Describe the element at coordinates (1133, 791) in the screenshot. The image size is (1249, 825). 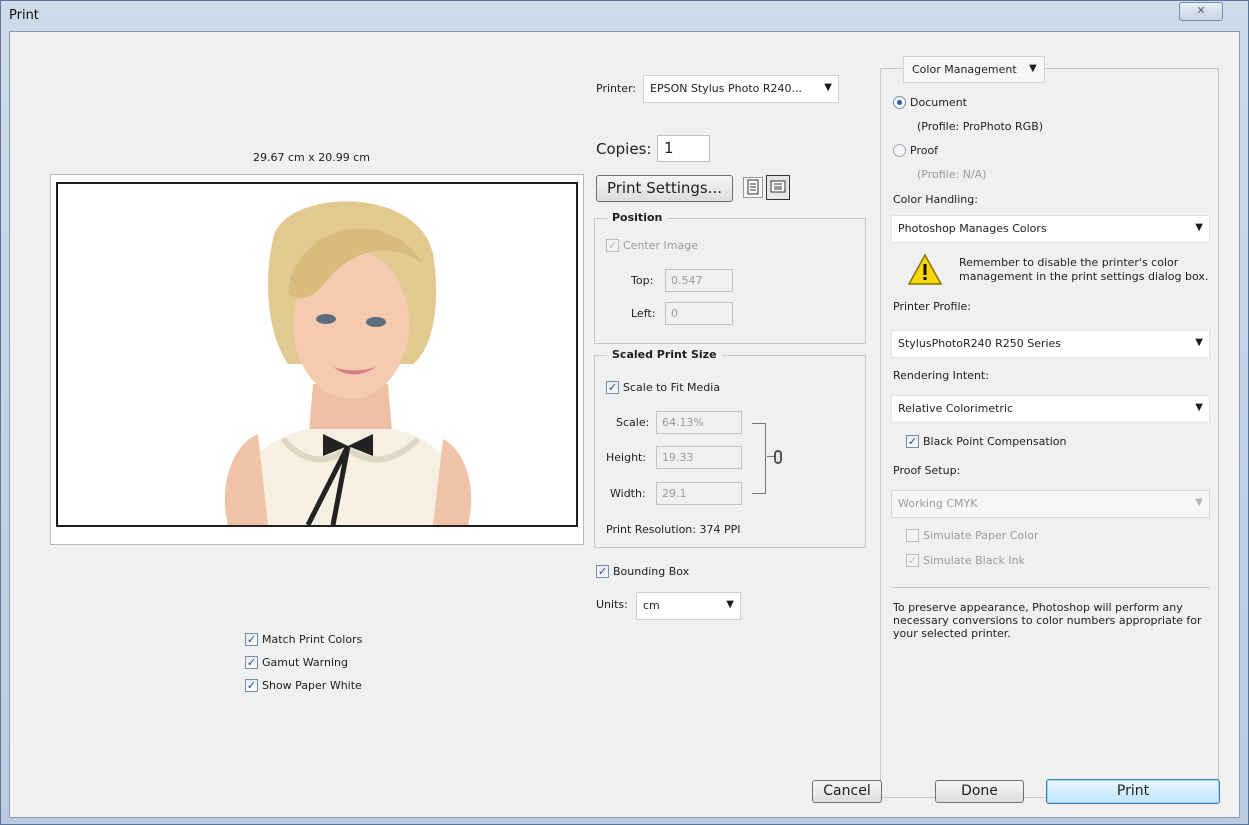
I see `print-button: Print` at that location.